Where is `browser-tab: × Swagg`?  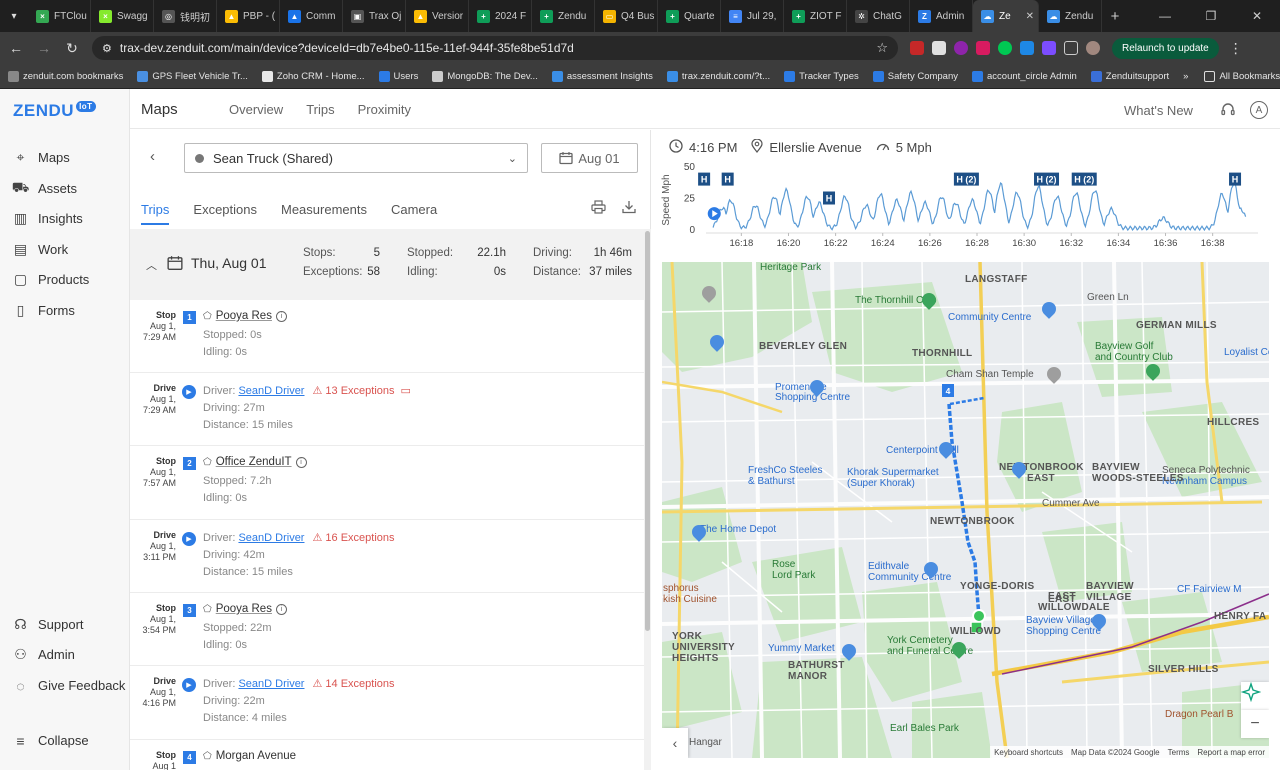 browser-tab: × Swagg is located at coordinates (122, 16).